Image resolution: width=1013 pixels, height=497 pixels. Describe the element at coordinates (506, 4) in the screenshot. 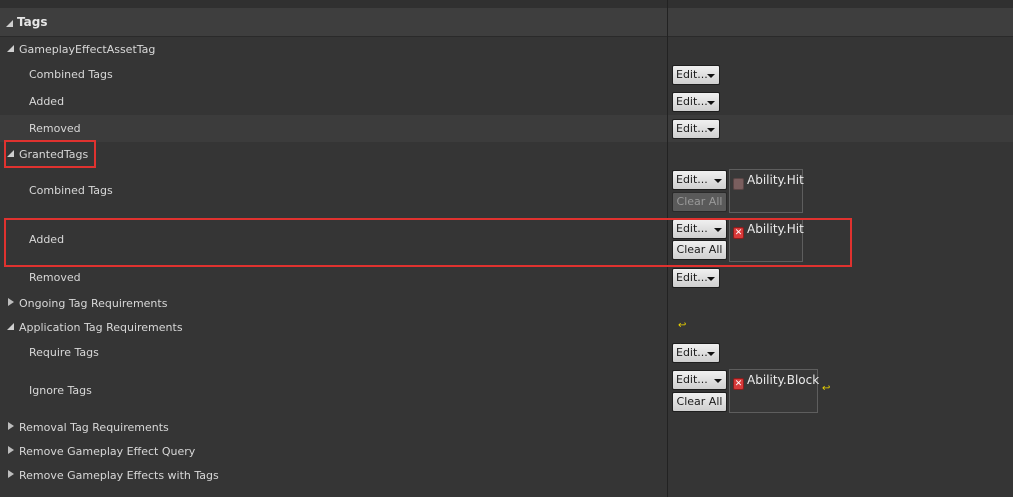

I see `panel-top-strip` at that location.